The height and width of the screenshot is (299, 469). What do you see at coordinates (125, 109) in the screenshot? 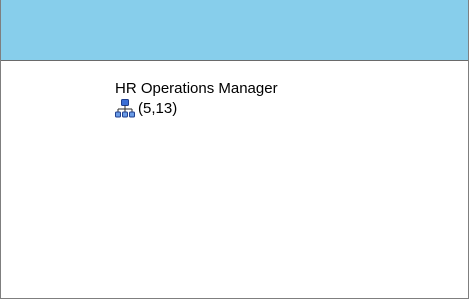
I see `org-chart-icon` at bounding box center [125, 109].